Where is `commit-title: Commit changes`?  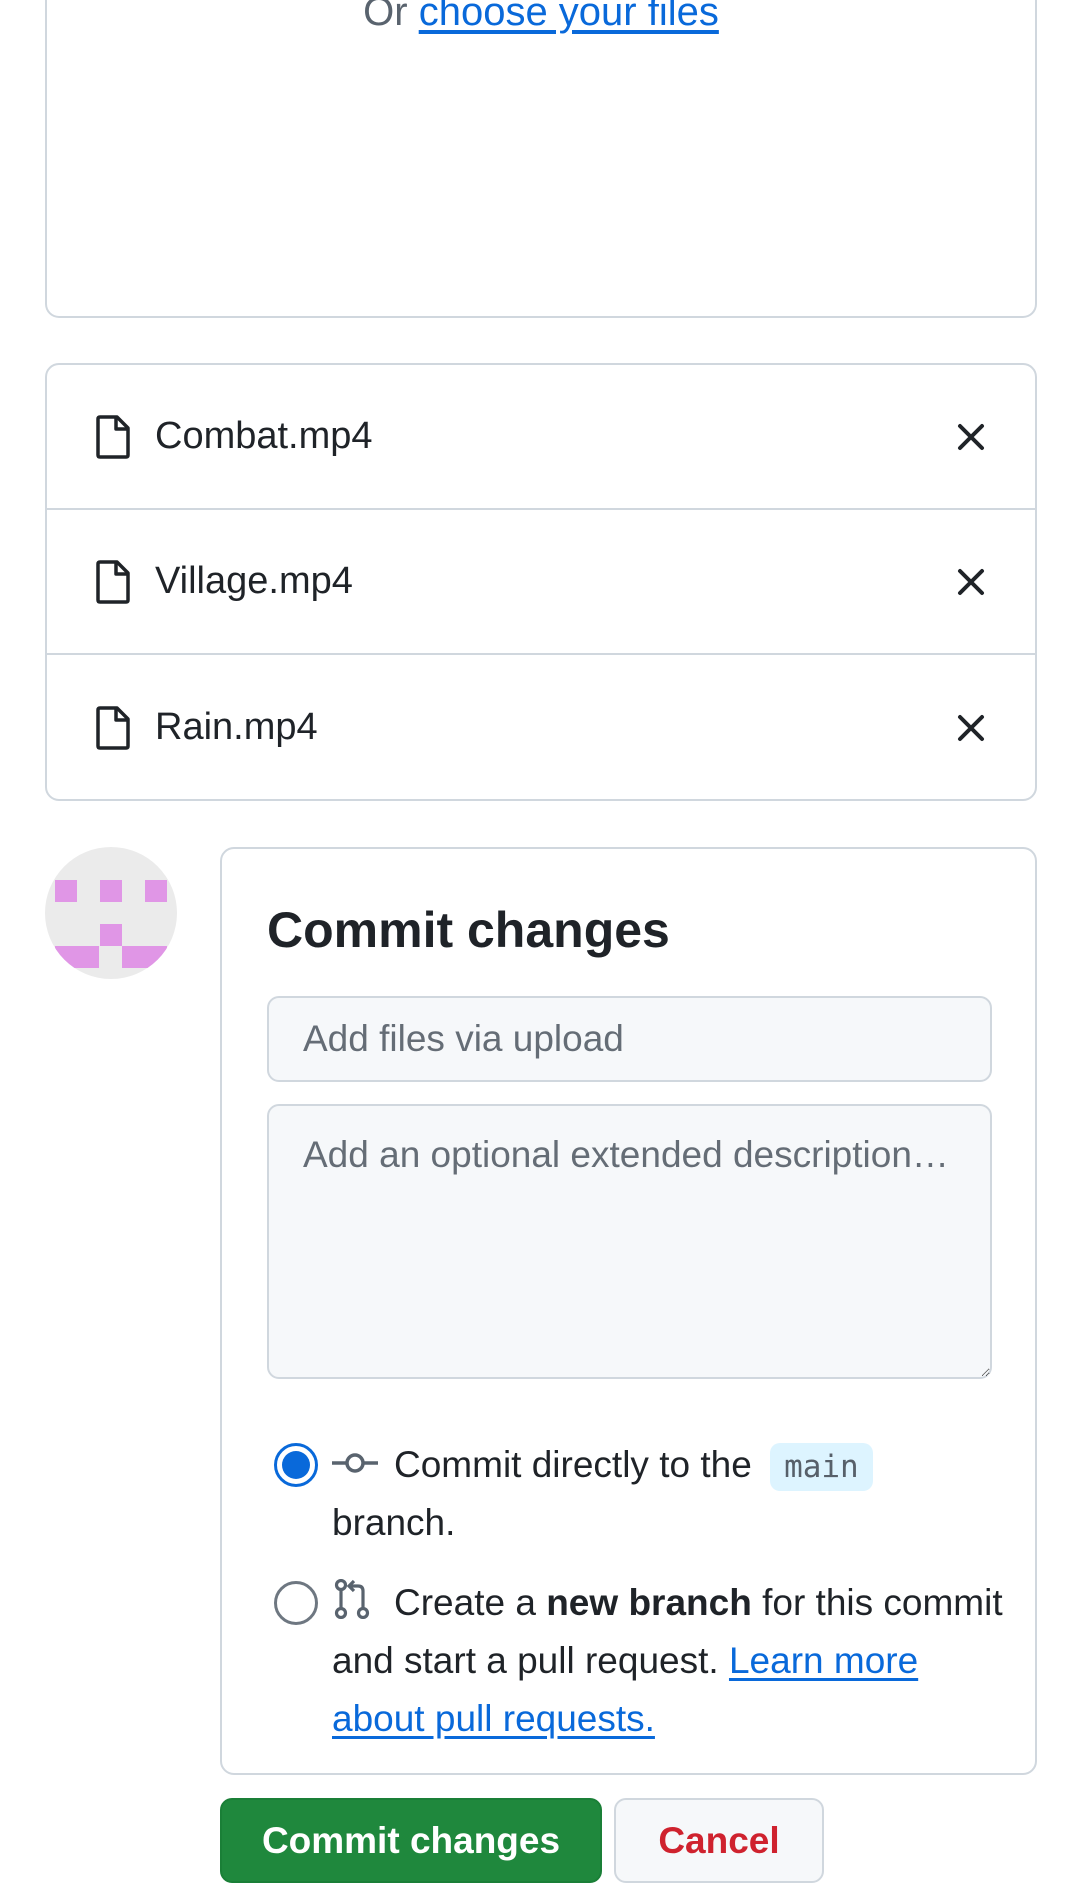 commit-title: Commit changes is located at coordinates (468, 930).